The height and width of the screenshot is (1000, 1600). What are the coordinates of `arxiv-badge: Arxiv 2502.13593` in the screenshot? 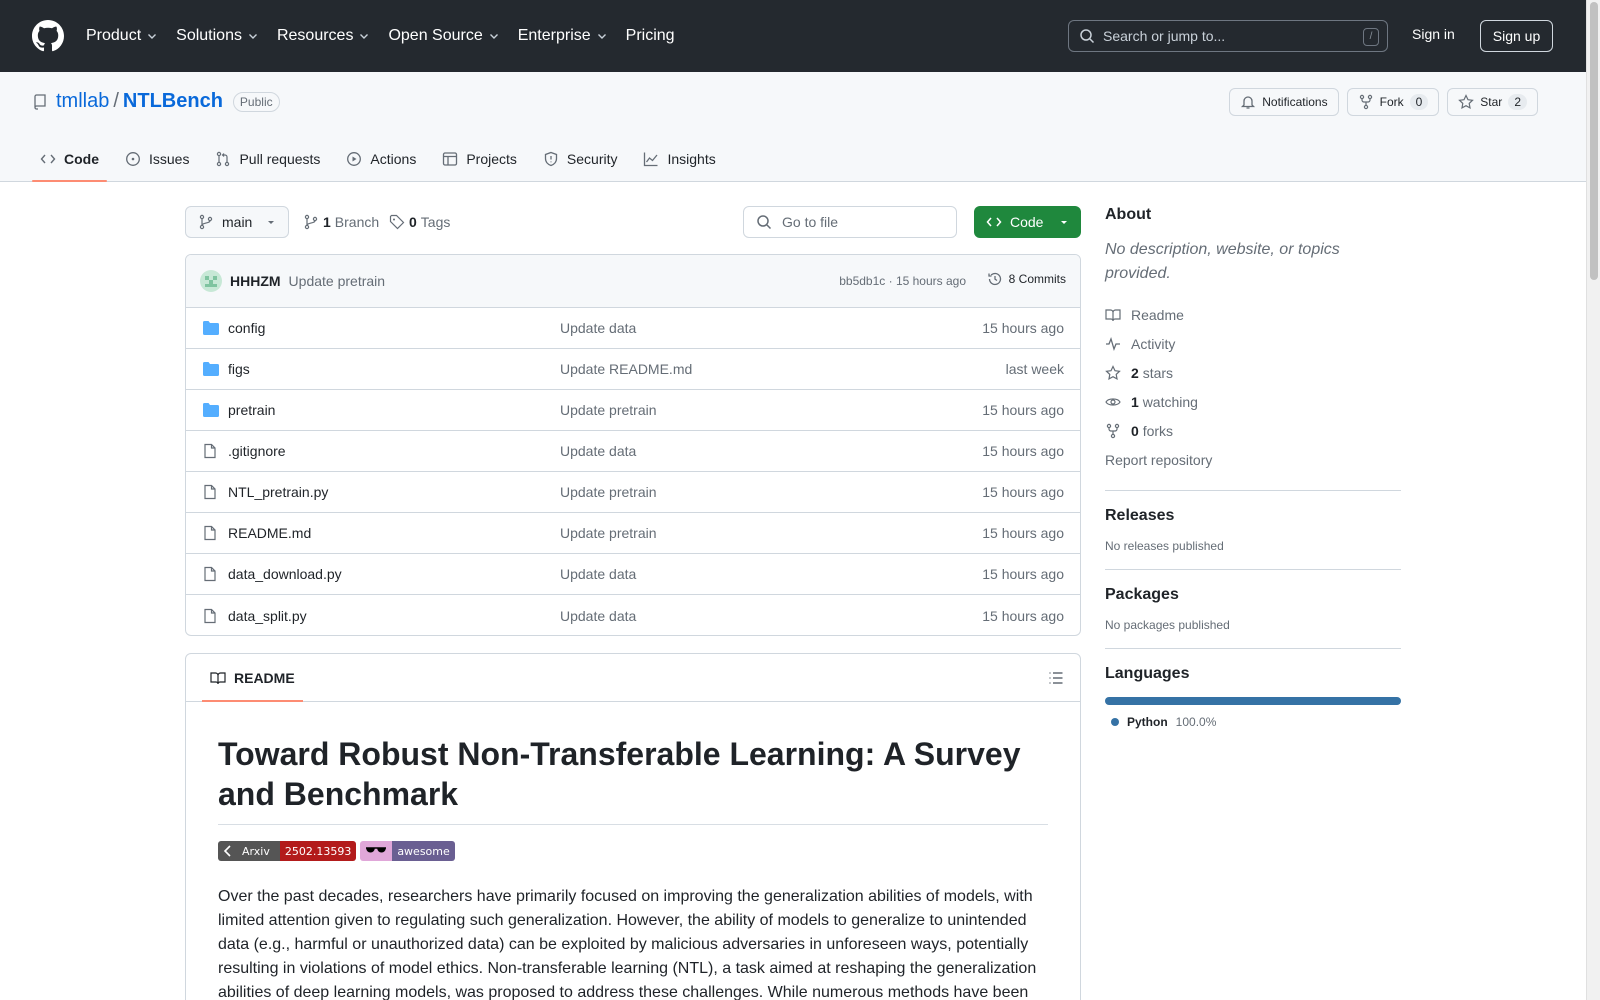 It's located at (287, 851).